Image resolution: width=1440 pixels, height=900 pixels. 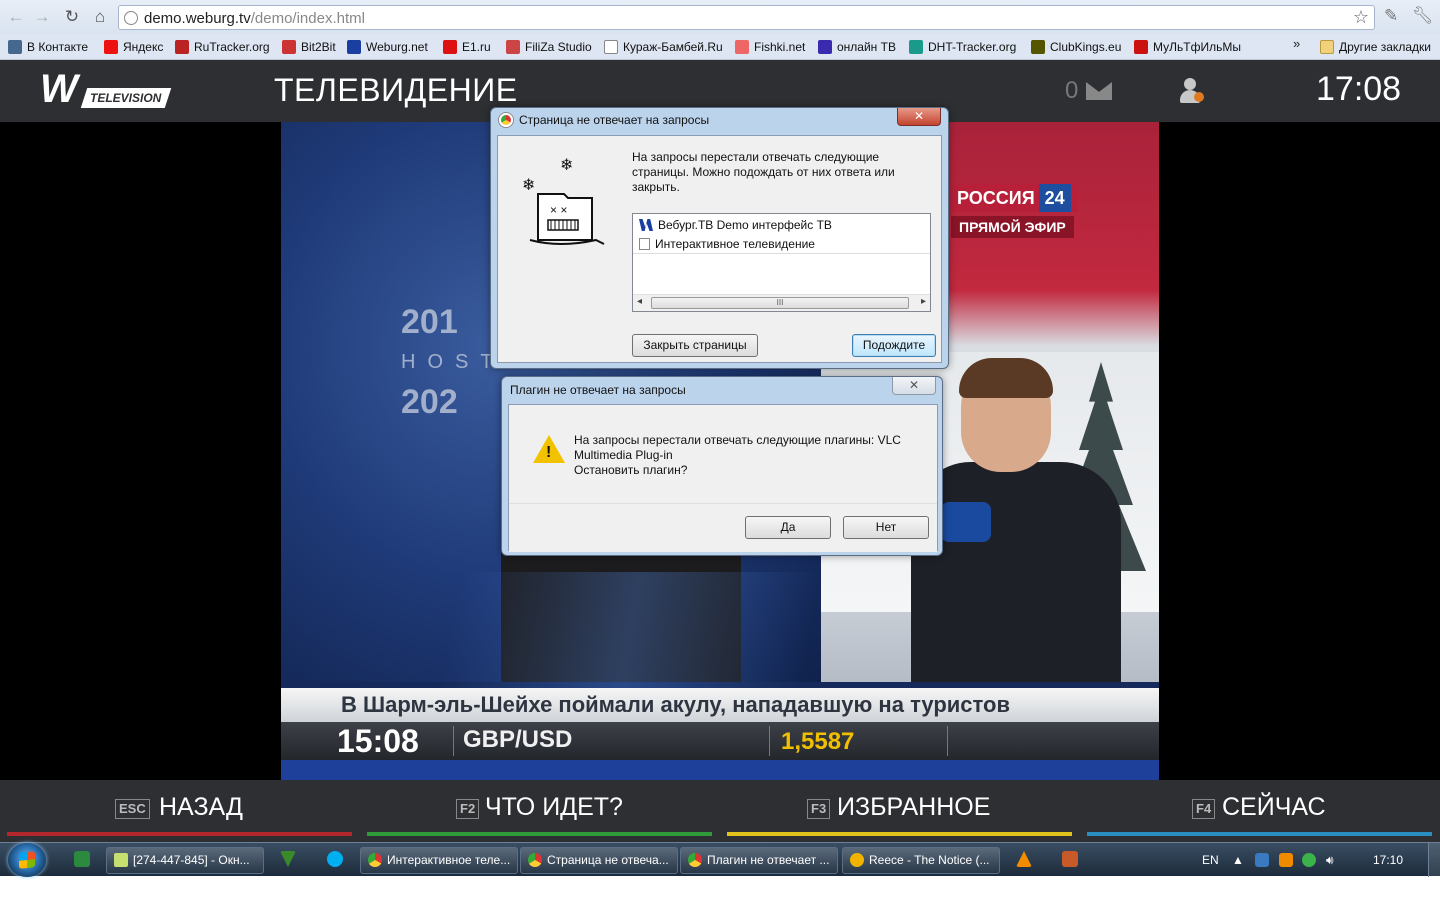 I want to click on no-button: Нет, so click(x=886, y=527).